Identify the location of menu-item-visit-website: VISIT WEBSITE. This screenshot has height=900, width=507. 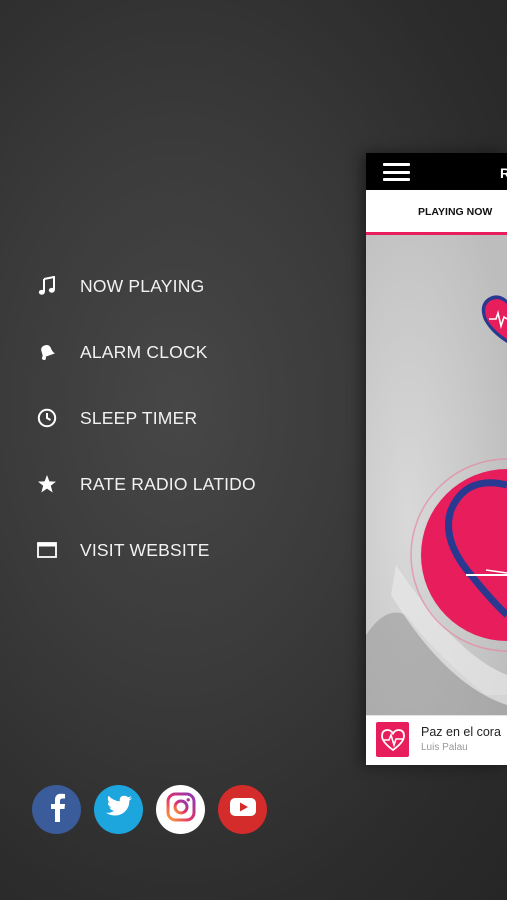
(123, 550).